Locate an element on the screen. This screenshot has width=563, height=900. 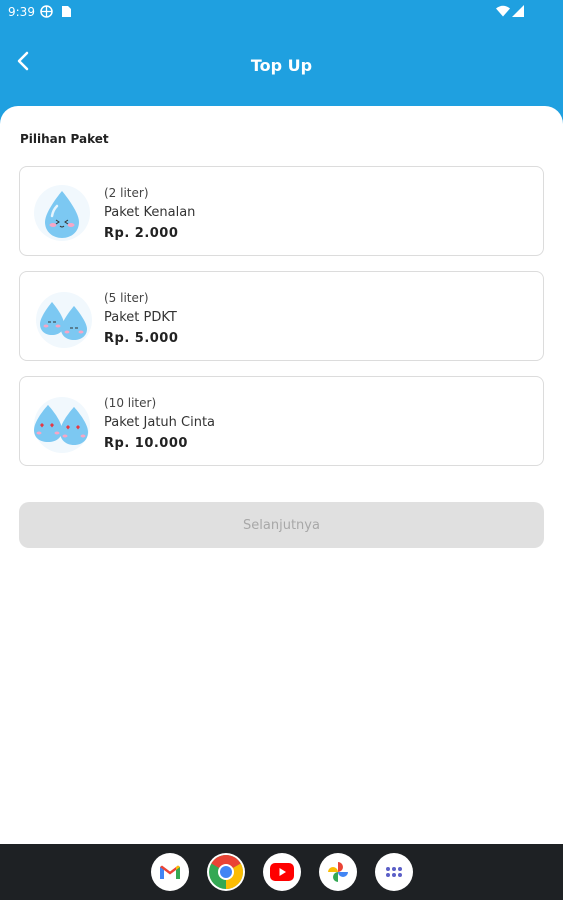
package-name: Paket Kenalan is located at coordinates (150, 212).